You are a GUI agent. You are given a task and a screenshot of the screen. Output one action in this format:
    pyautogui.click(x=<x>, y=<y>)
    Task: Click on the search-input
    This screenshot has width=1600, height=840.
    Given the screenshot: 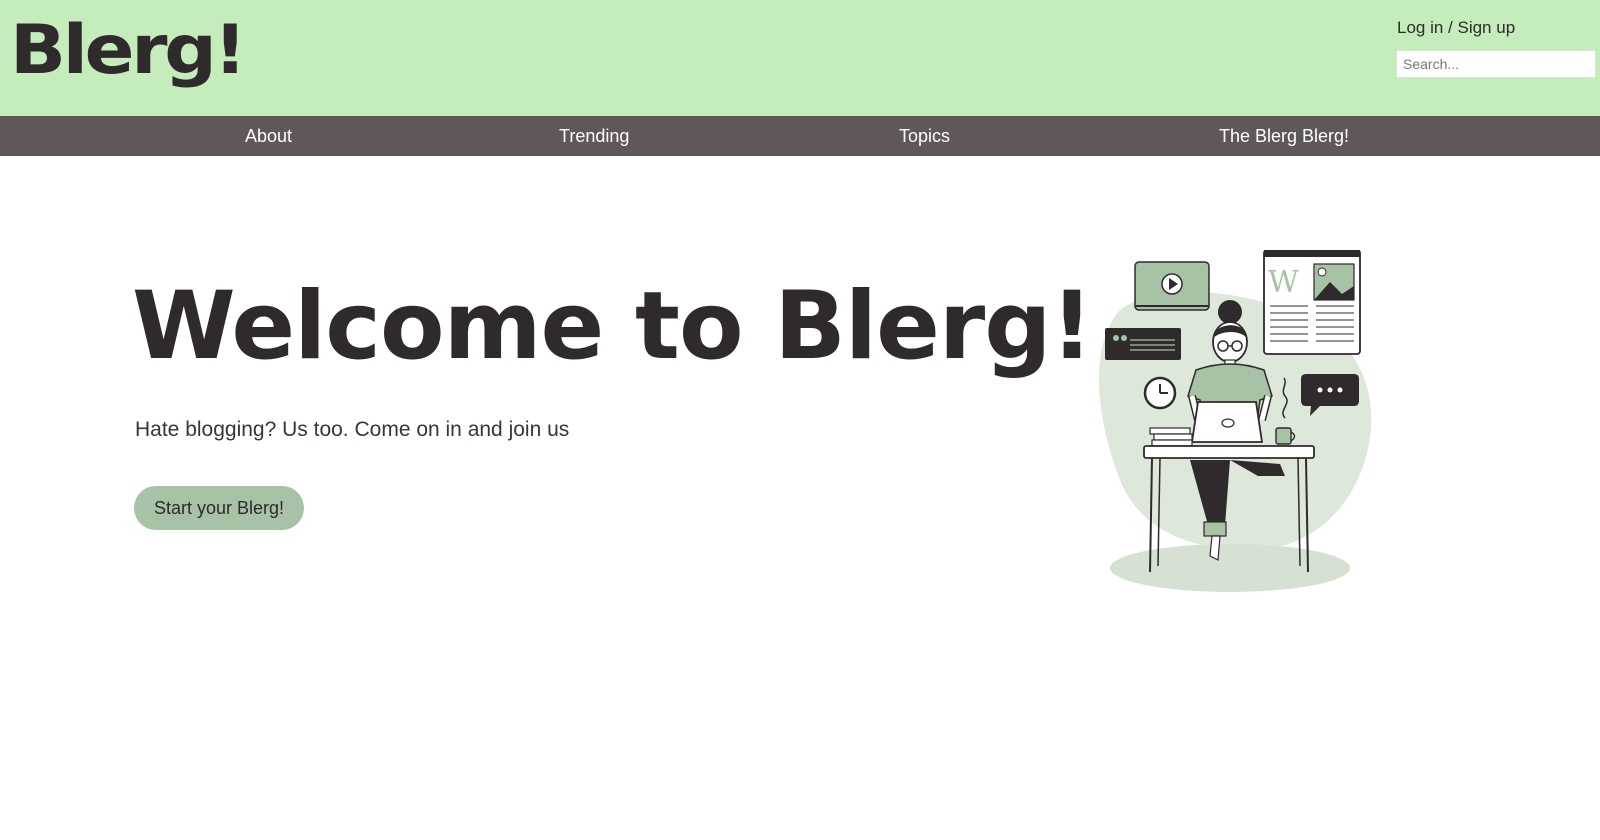 What is the action you would take?
    pyautogui.click(x=1496, y=64)
    